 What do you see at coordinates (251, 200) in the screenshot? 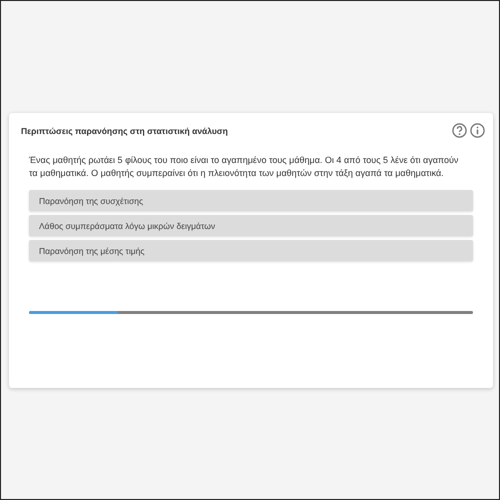
I see `answer-option: Παρανόηση της συσχέτισης` at bounding box center [251, 200].